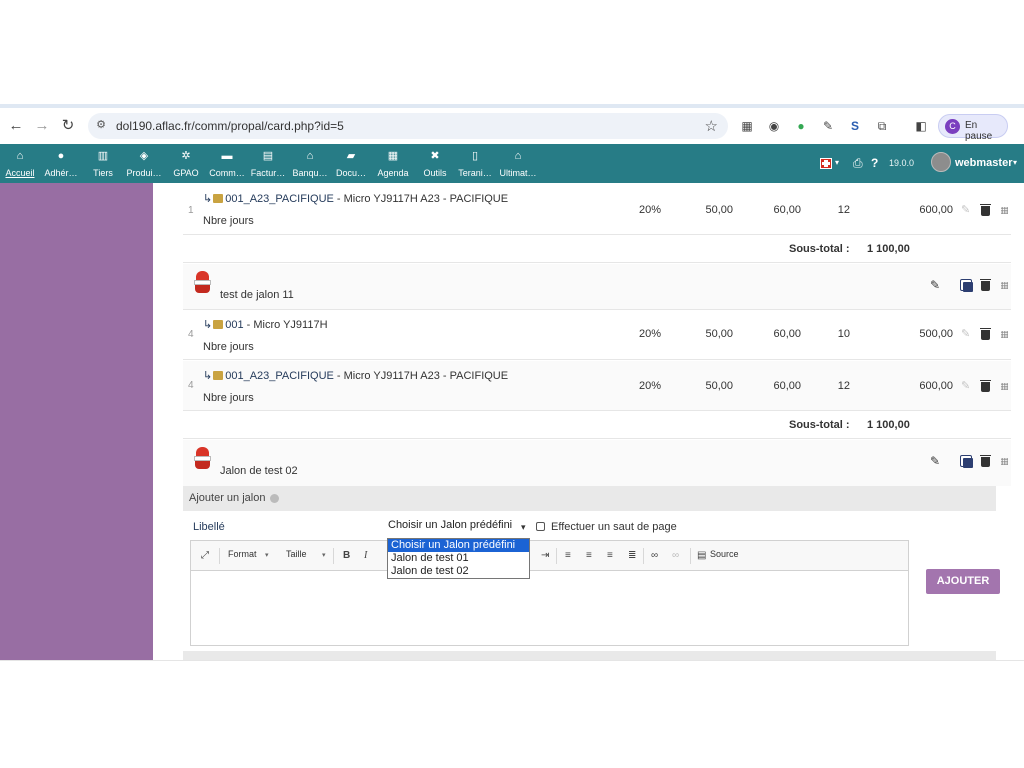  I want to click on page-break-checkbox, so click(540, 526).